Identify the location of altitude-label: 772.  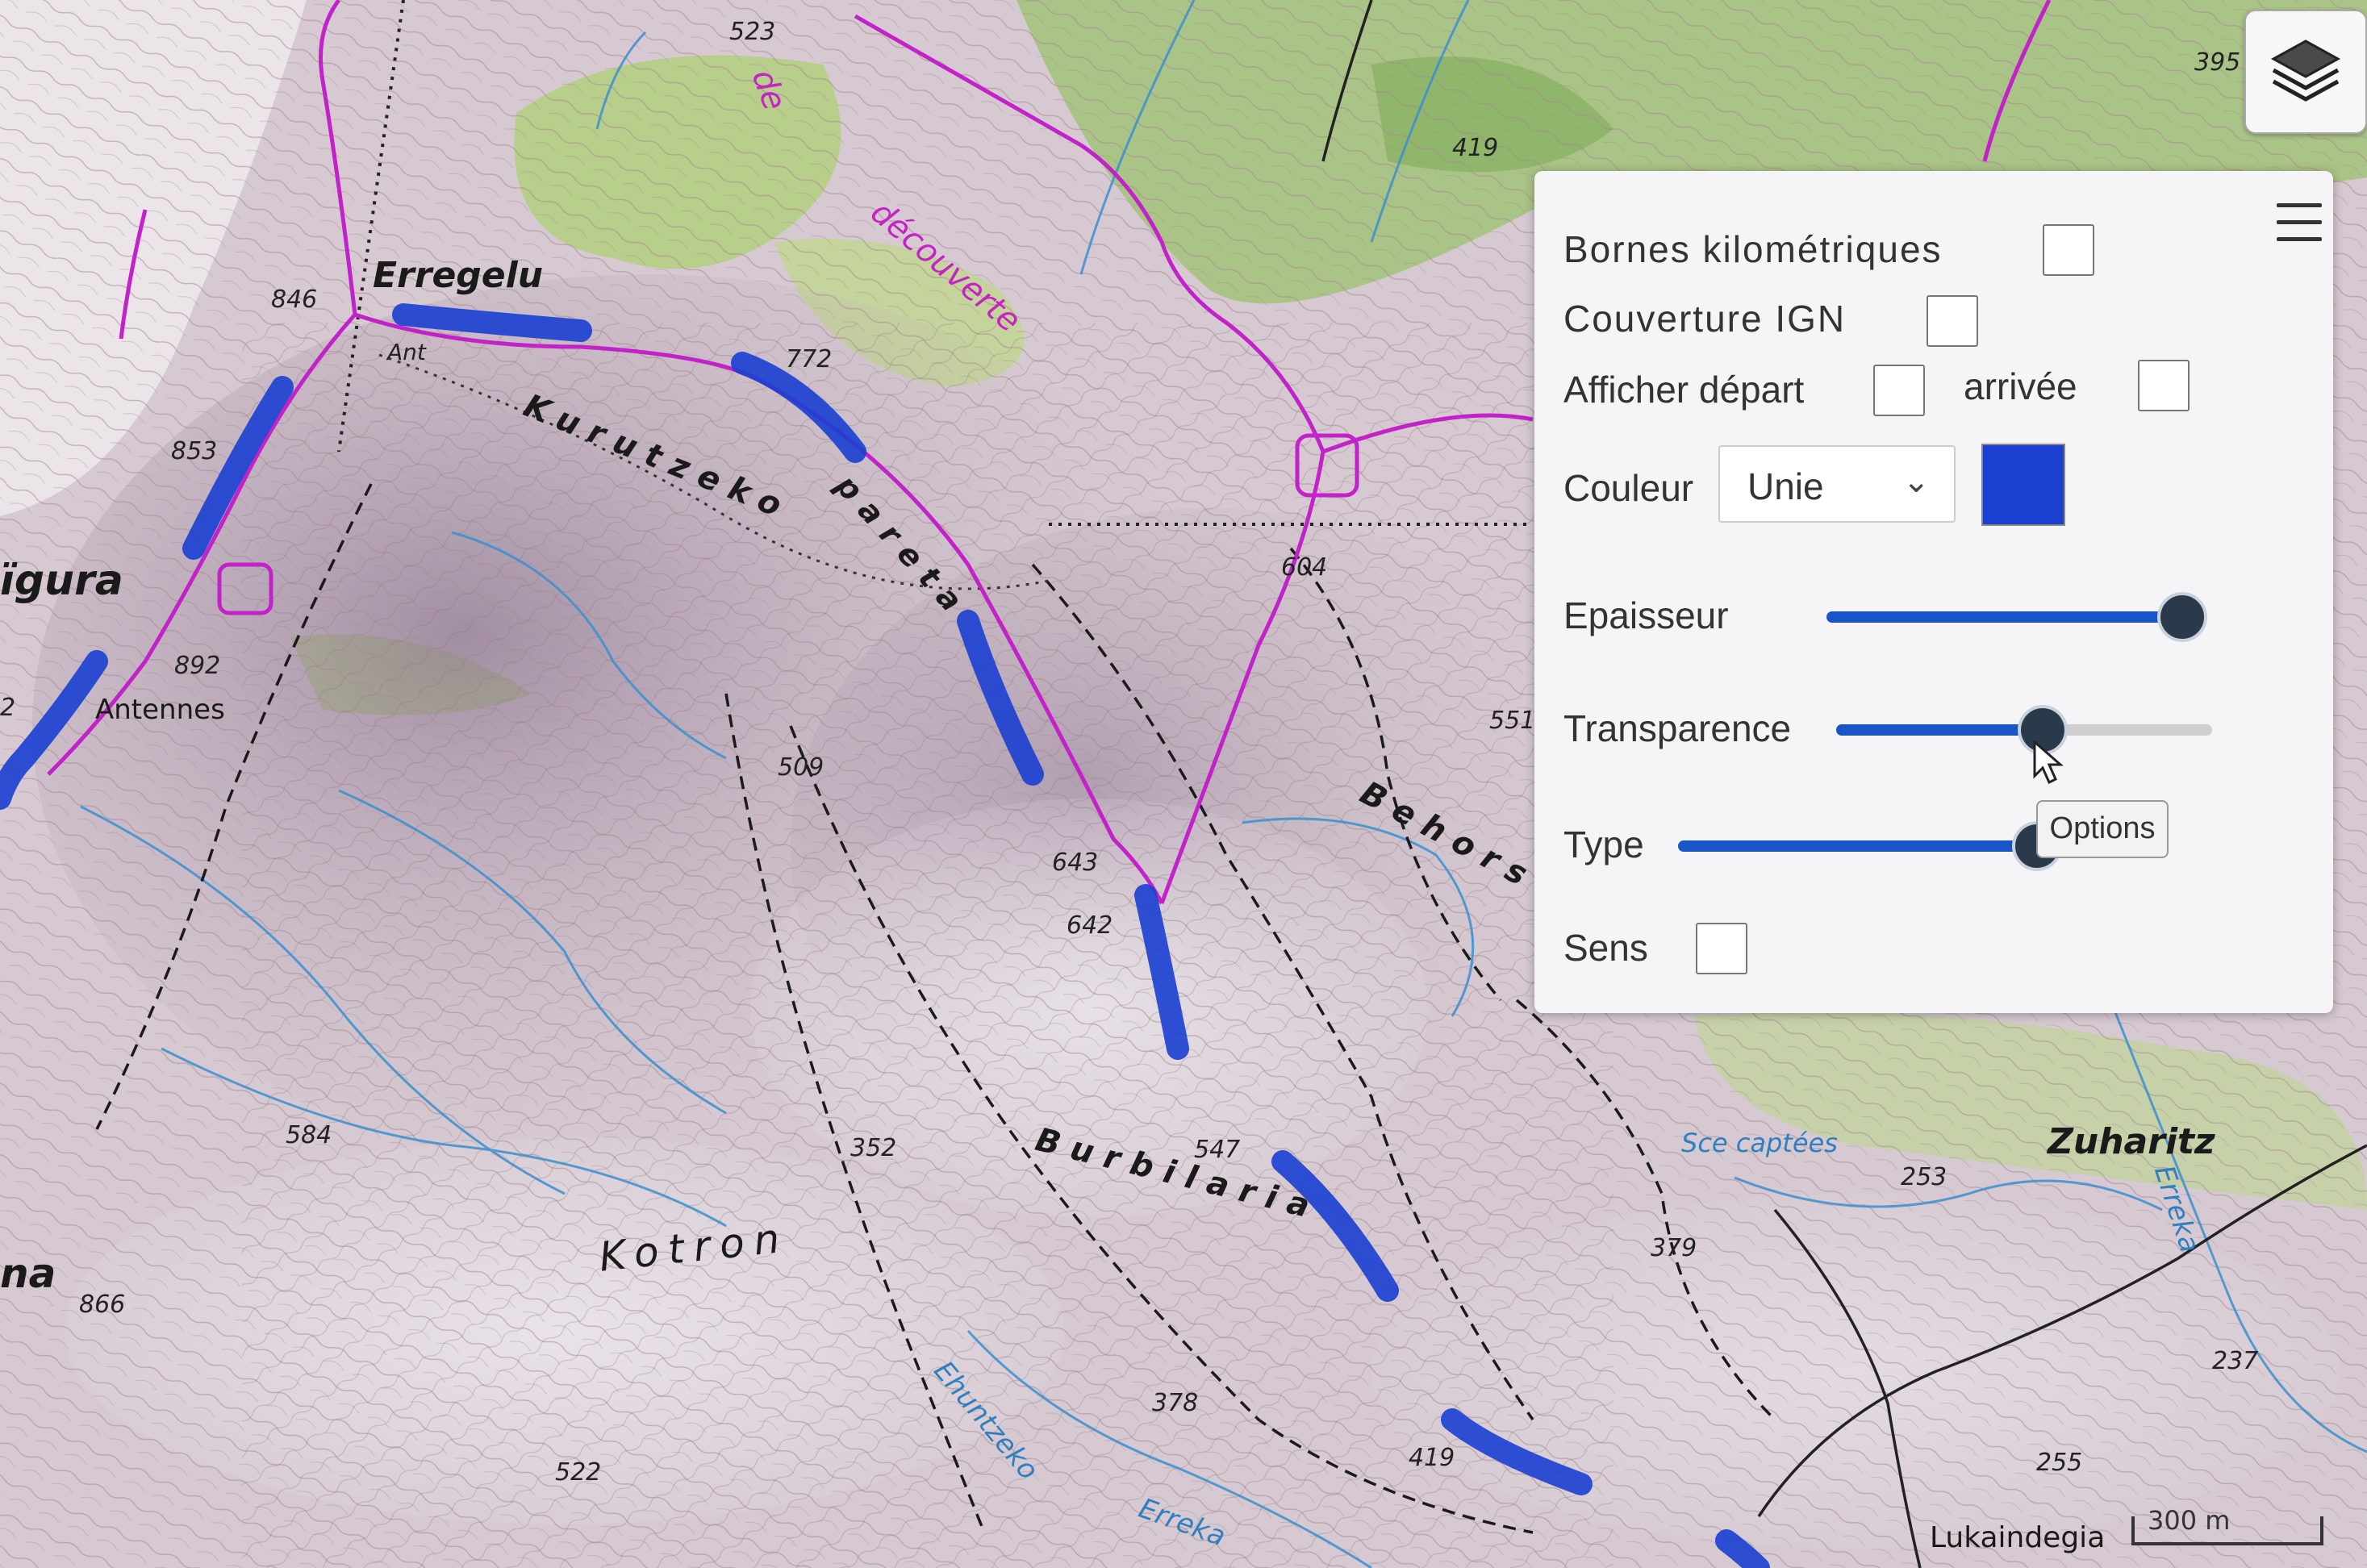
(809, 359).